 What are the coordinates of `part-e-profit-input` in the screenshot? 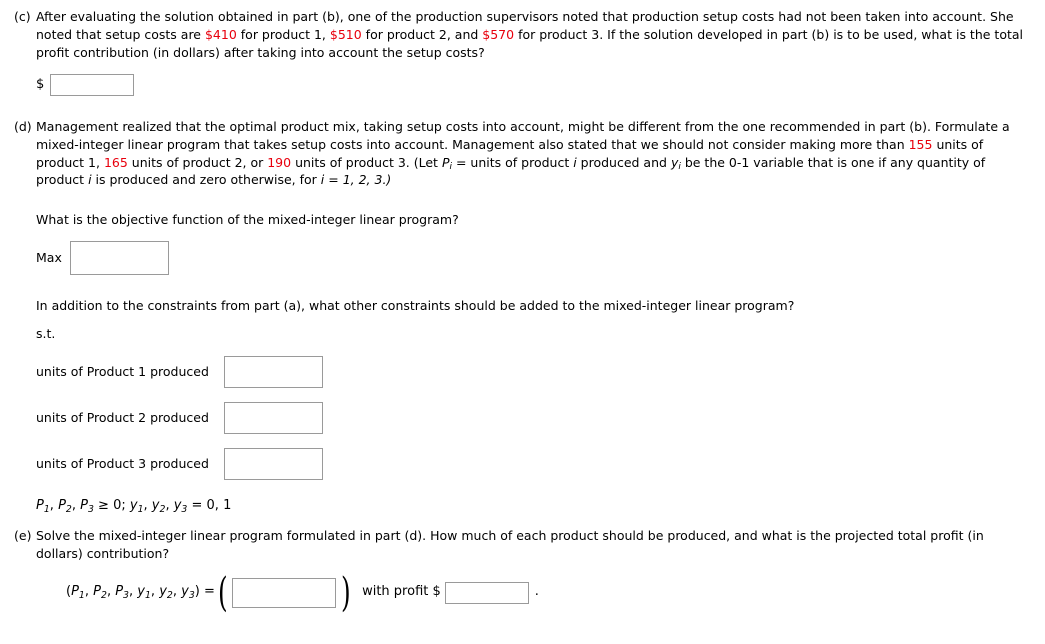 It's located at (486, 592).